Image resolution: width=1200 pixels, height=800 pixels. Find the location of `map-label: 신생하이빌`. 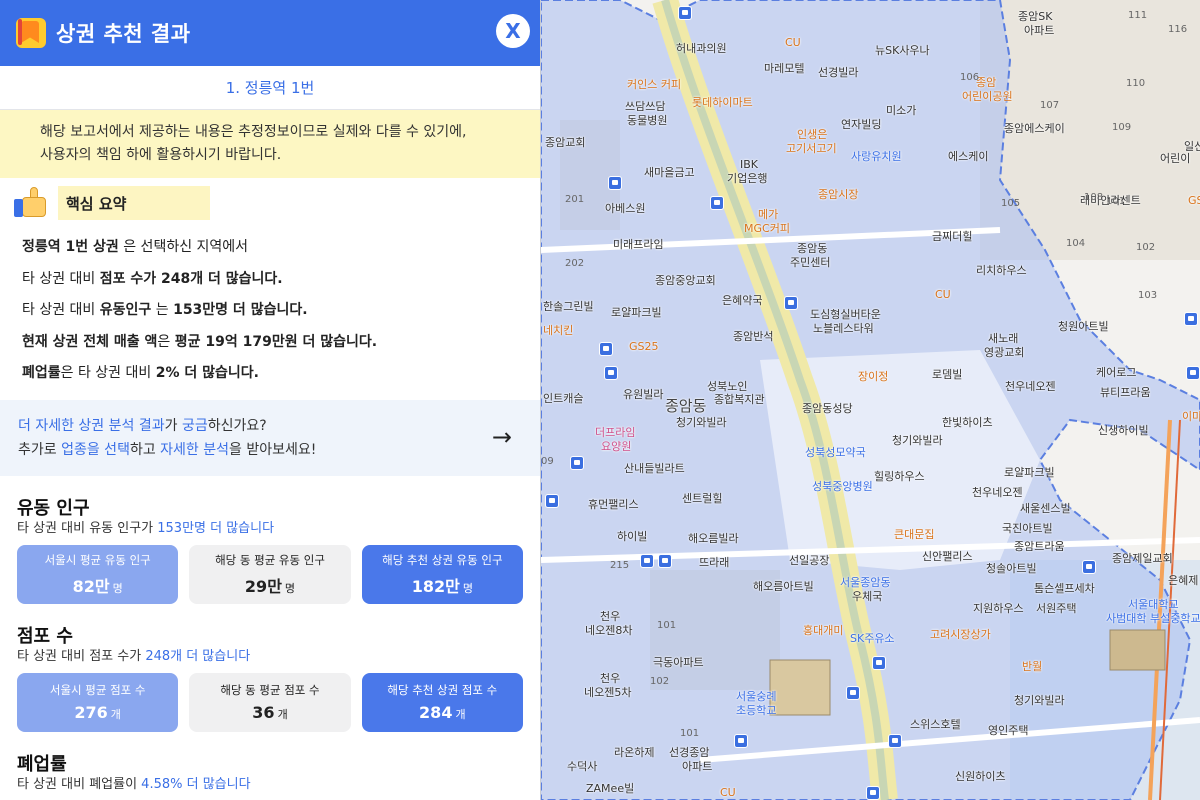

map-label: 신생하이빌 is located at coordinates (1123, 430).